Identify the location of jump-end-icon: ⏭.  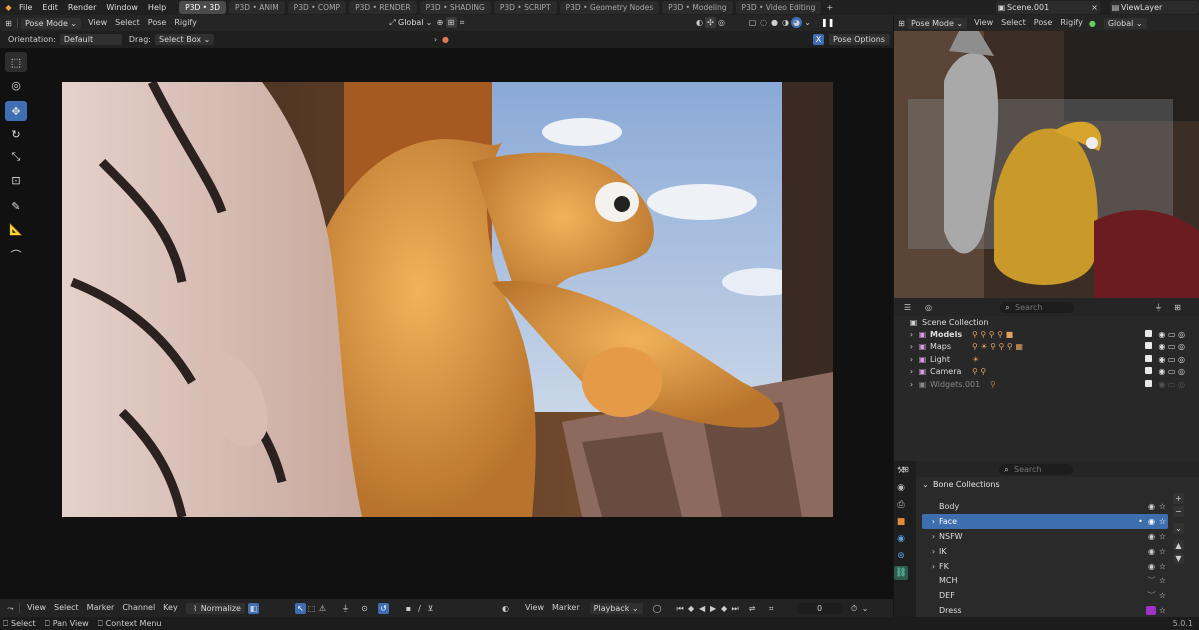
(735, 608).